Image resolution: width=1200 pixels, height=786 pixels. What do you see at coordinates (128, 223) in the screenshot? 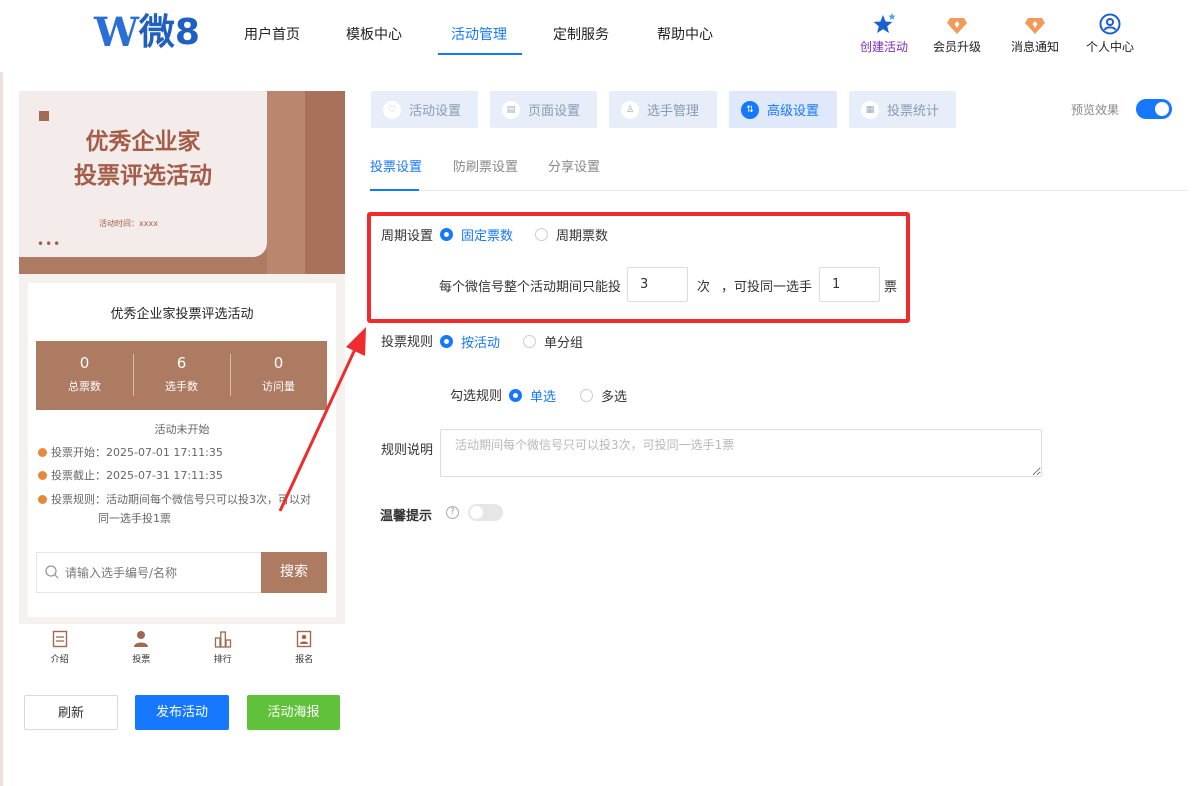
I see `banner-time: 活动时间：xxxx` at bounding box center [128, 223].